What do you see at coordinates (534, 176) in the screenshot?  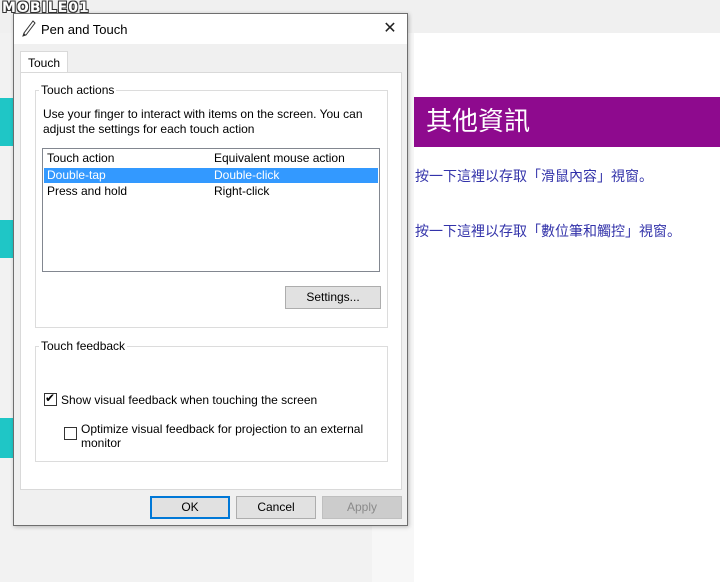 I see `mouse-properties-link: 按一下這裡以存取「滑鼠內容」視窗。` at bounding box center [534, 176].